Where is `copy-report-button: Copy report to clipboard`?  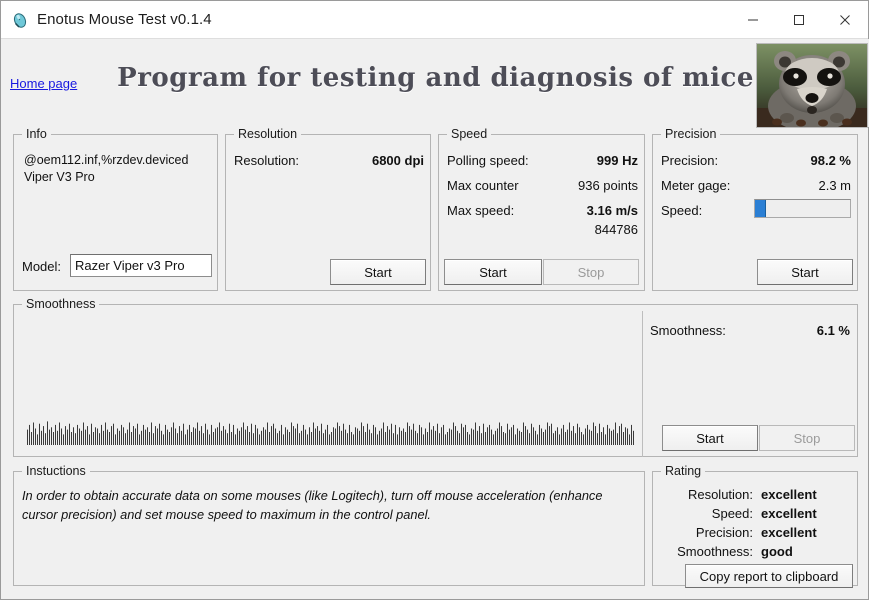
copy-report-button: Copy report to clipboard is located at coordinates (769, 576).